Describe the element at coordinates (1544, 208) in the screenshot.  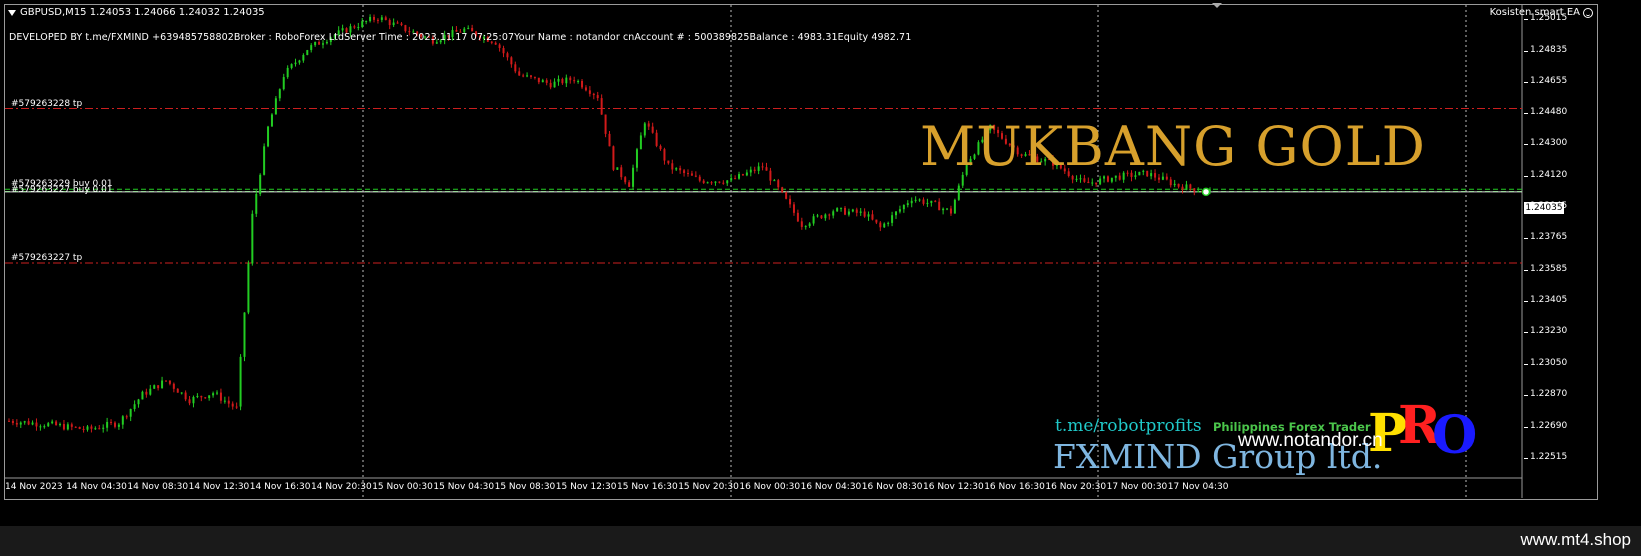
I see `current-price-marker: 1.24035` at that location.